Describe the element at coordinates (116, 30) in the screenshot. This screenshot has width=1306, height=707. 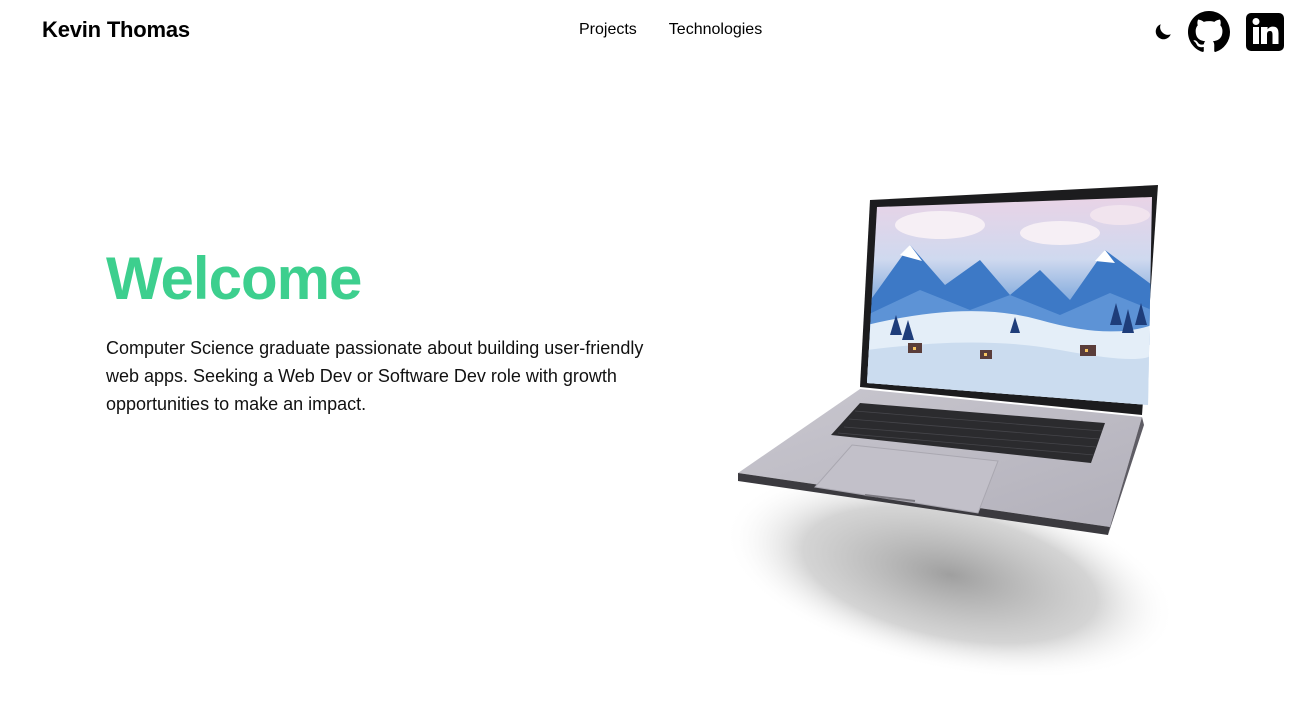
I see `brand-name: Kevin Thomas` at that location.